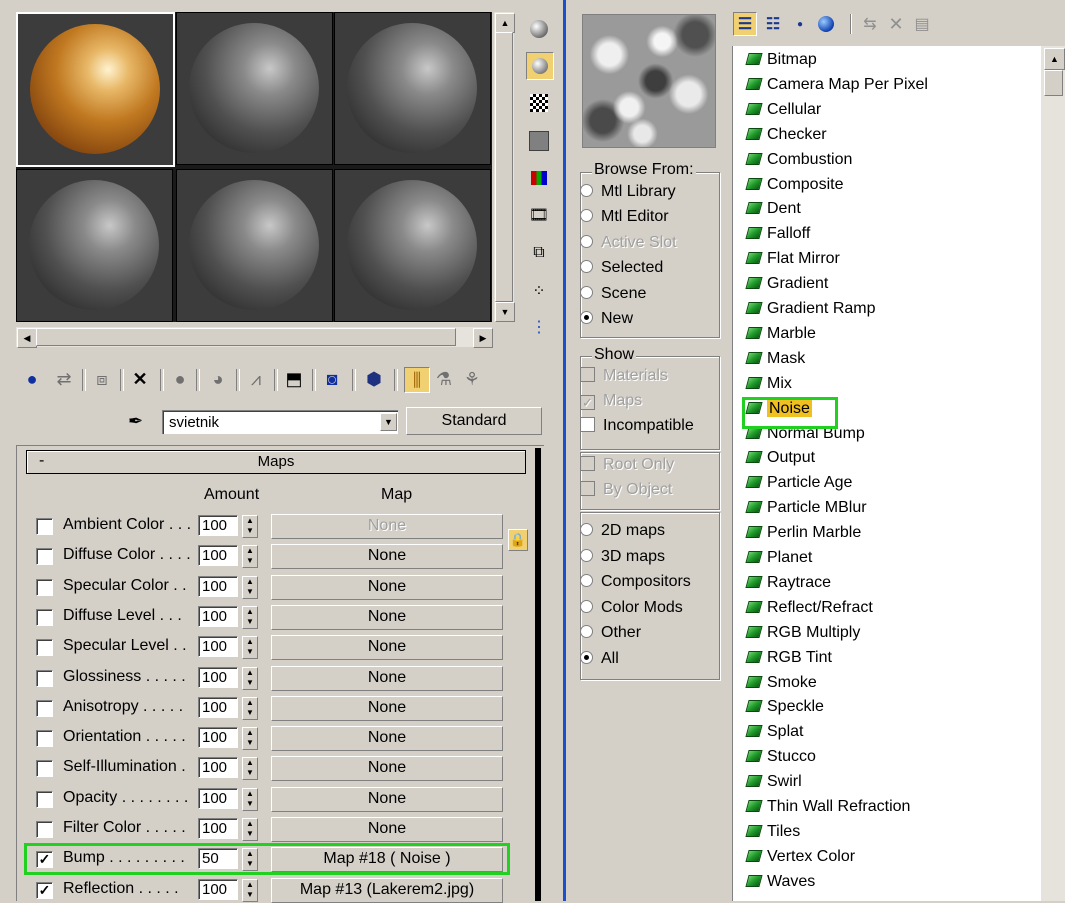 This screenshot has width=1065, height=903. Describe the element at coordinates (794, 188) in the screenshot. I see `map-list-item: Composite` at that location.